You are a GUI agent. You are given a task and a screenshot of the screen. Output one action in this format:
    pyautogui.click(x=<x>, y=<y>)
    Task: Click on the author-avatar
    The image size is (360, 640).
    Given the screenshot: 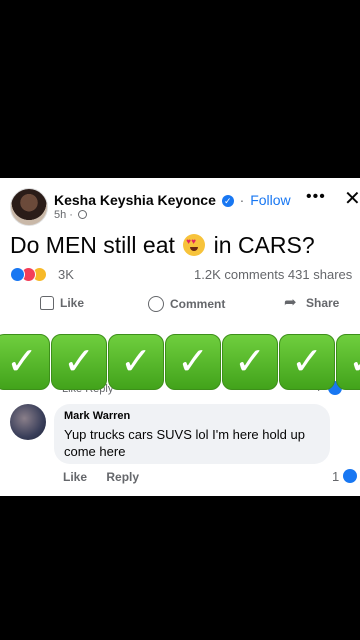 What is the action you would take?
    pyautogui.click(x=29, y=207)
    